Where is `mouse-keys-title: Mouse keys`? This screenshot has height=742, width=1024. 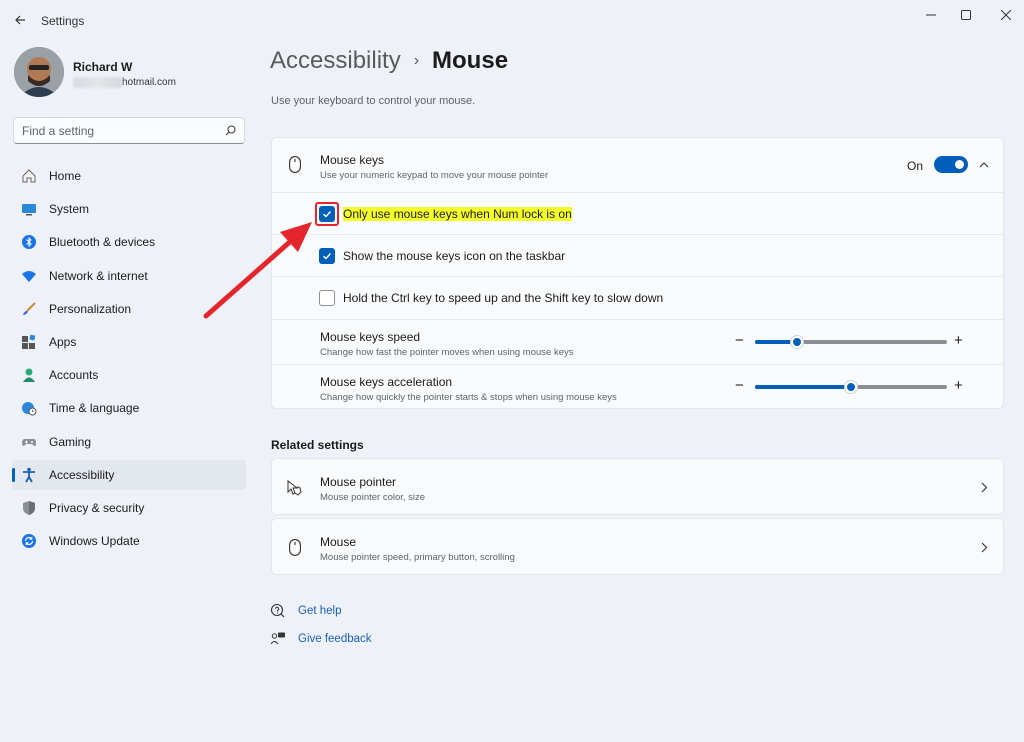 mouse-keys-title: Mouse keys is located at coordinates (352, 160).